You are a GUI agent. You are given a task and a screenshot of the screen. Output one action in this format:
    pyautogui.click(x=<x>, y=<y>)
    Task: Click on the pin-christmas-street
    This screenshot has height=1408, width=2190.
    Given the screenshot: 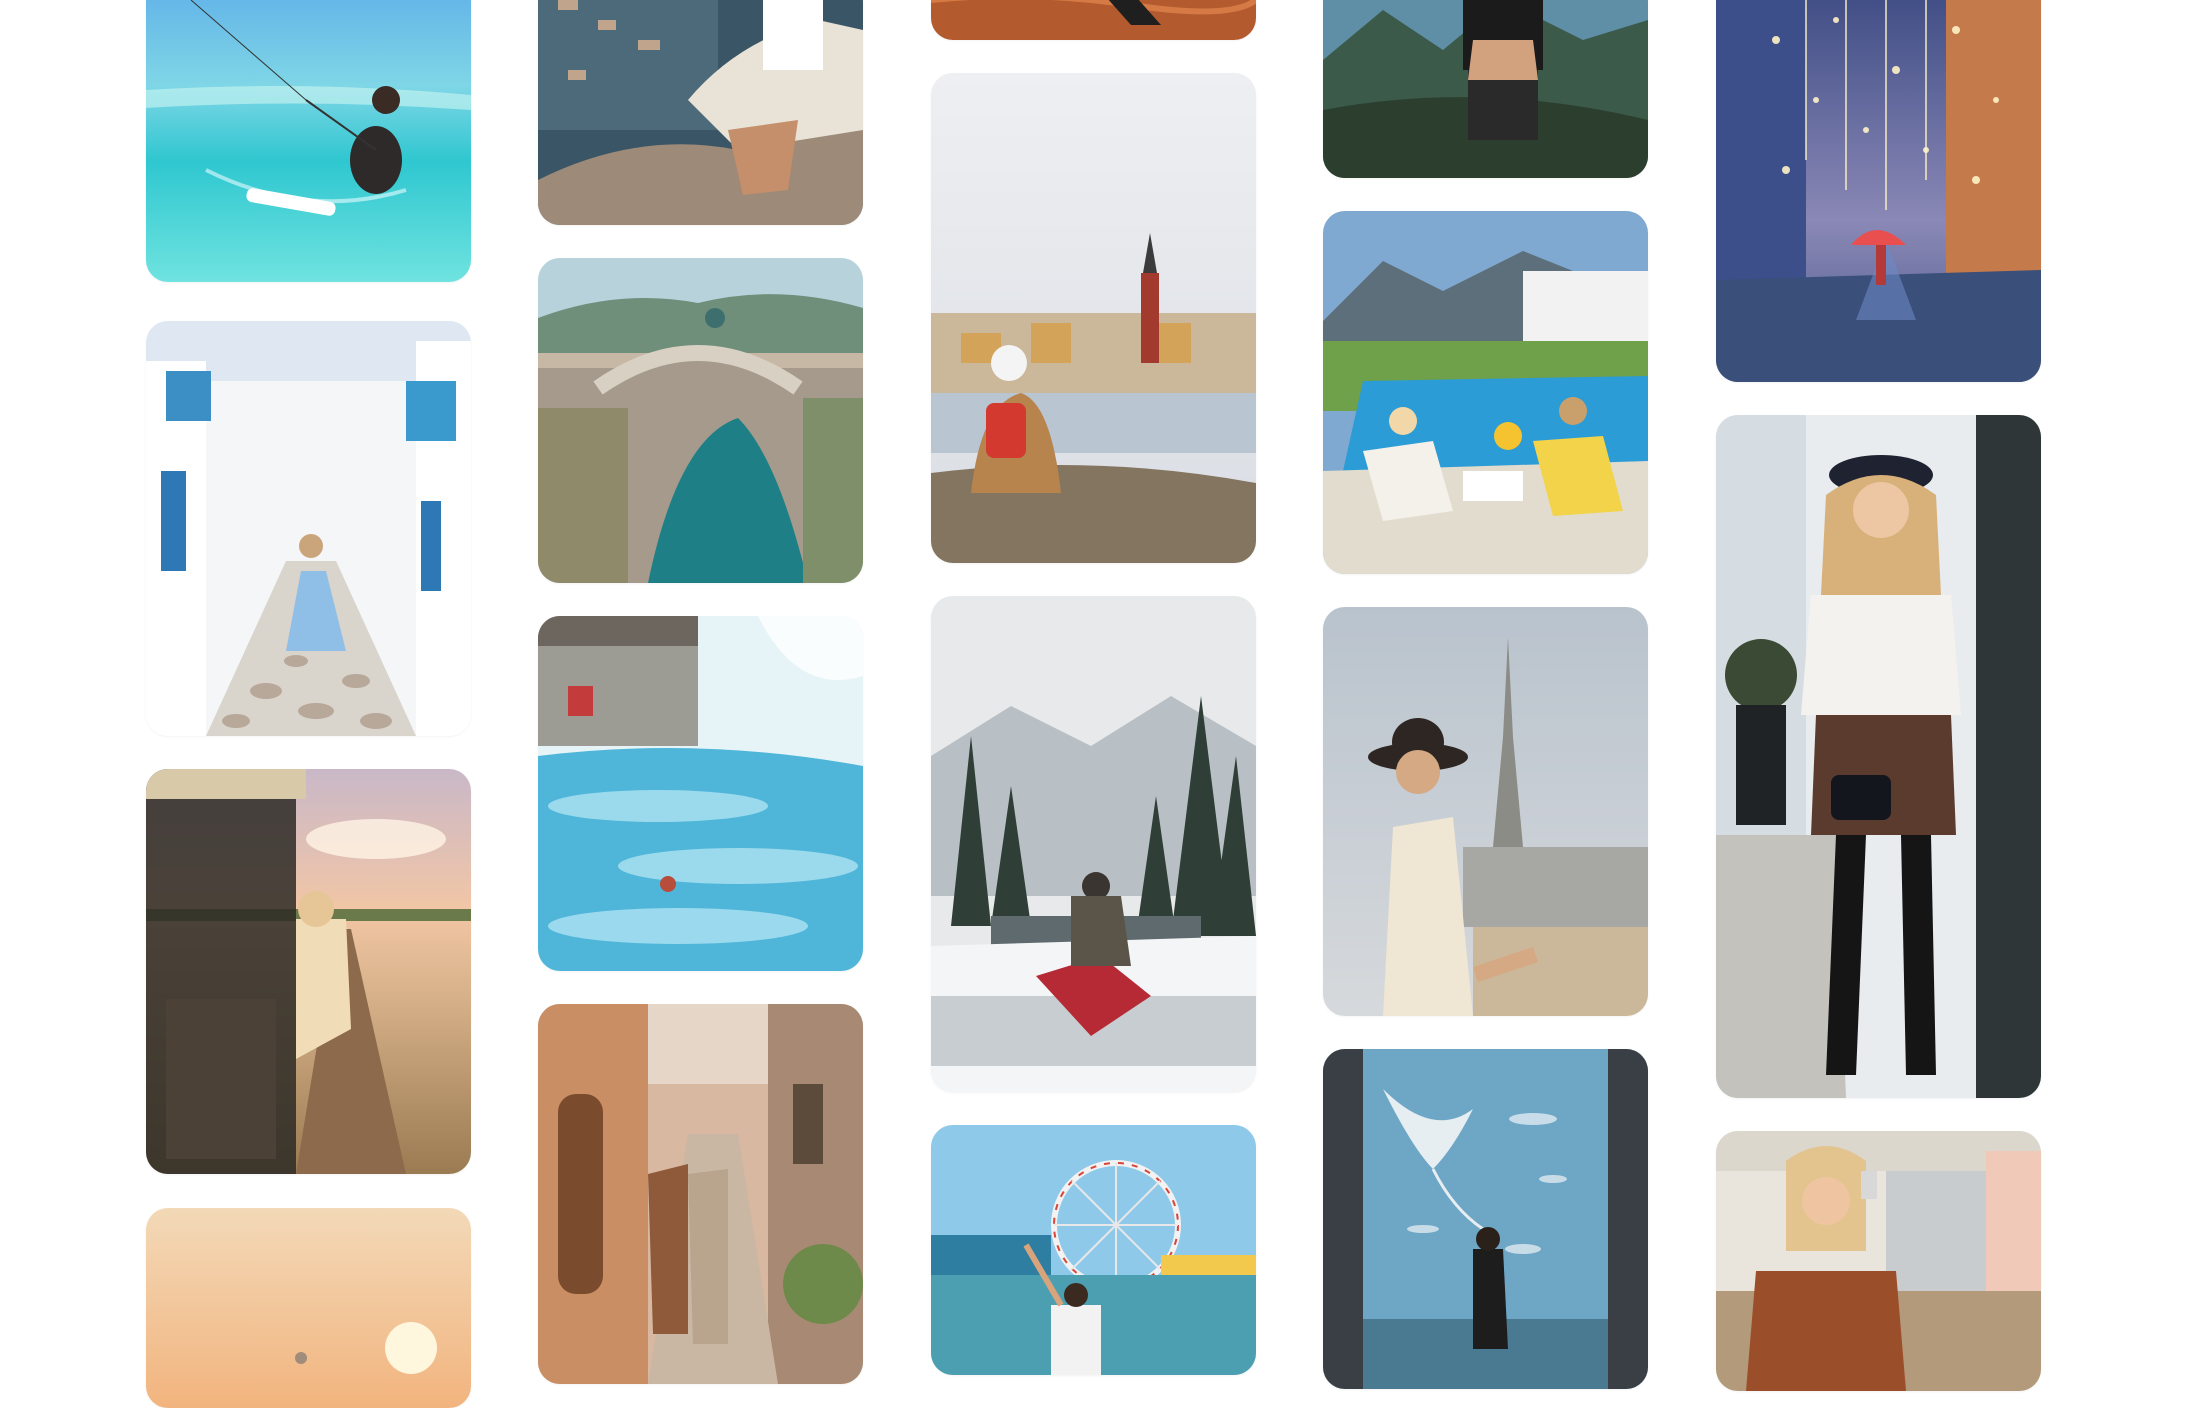 What is the action you would take?
    pyautogui.click(x=1878, y=191)
    